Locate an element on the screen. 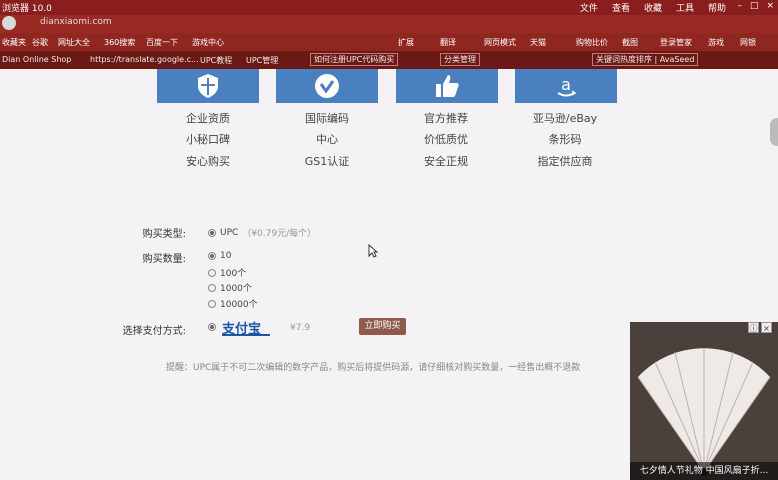 The width and height of the screenshot is (778, 480). total-price-text: ¥7.9 is located at coordinates (300, 328).